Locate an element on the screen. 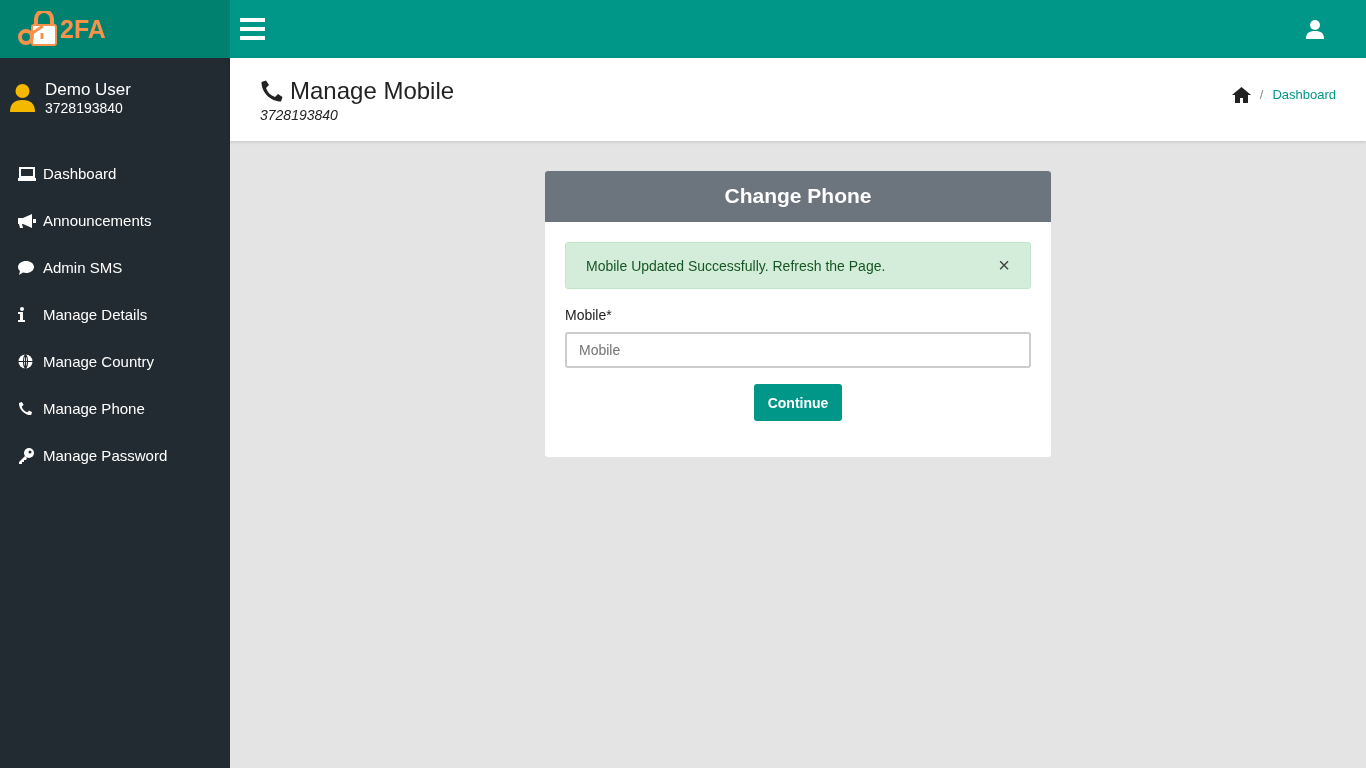 This screenshot has height=768, width=1366. alert-message: Mobile Updated Successfully. Refresh the Page. is located at coordinates (736, 265).